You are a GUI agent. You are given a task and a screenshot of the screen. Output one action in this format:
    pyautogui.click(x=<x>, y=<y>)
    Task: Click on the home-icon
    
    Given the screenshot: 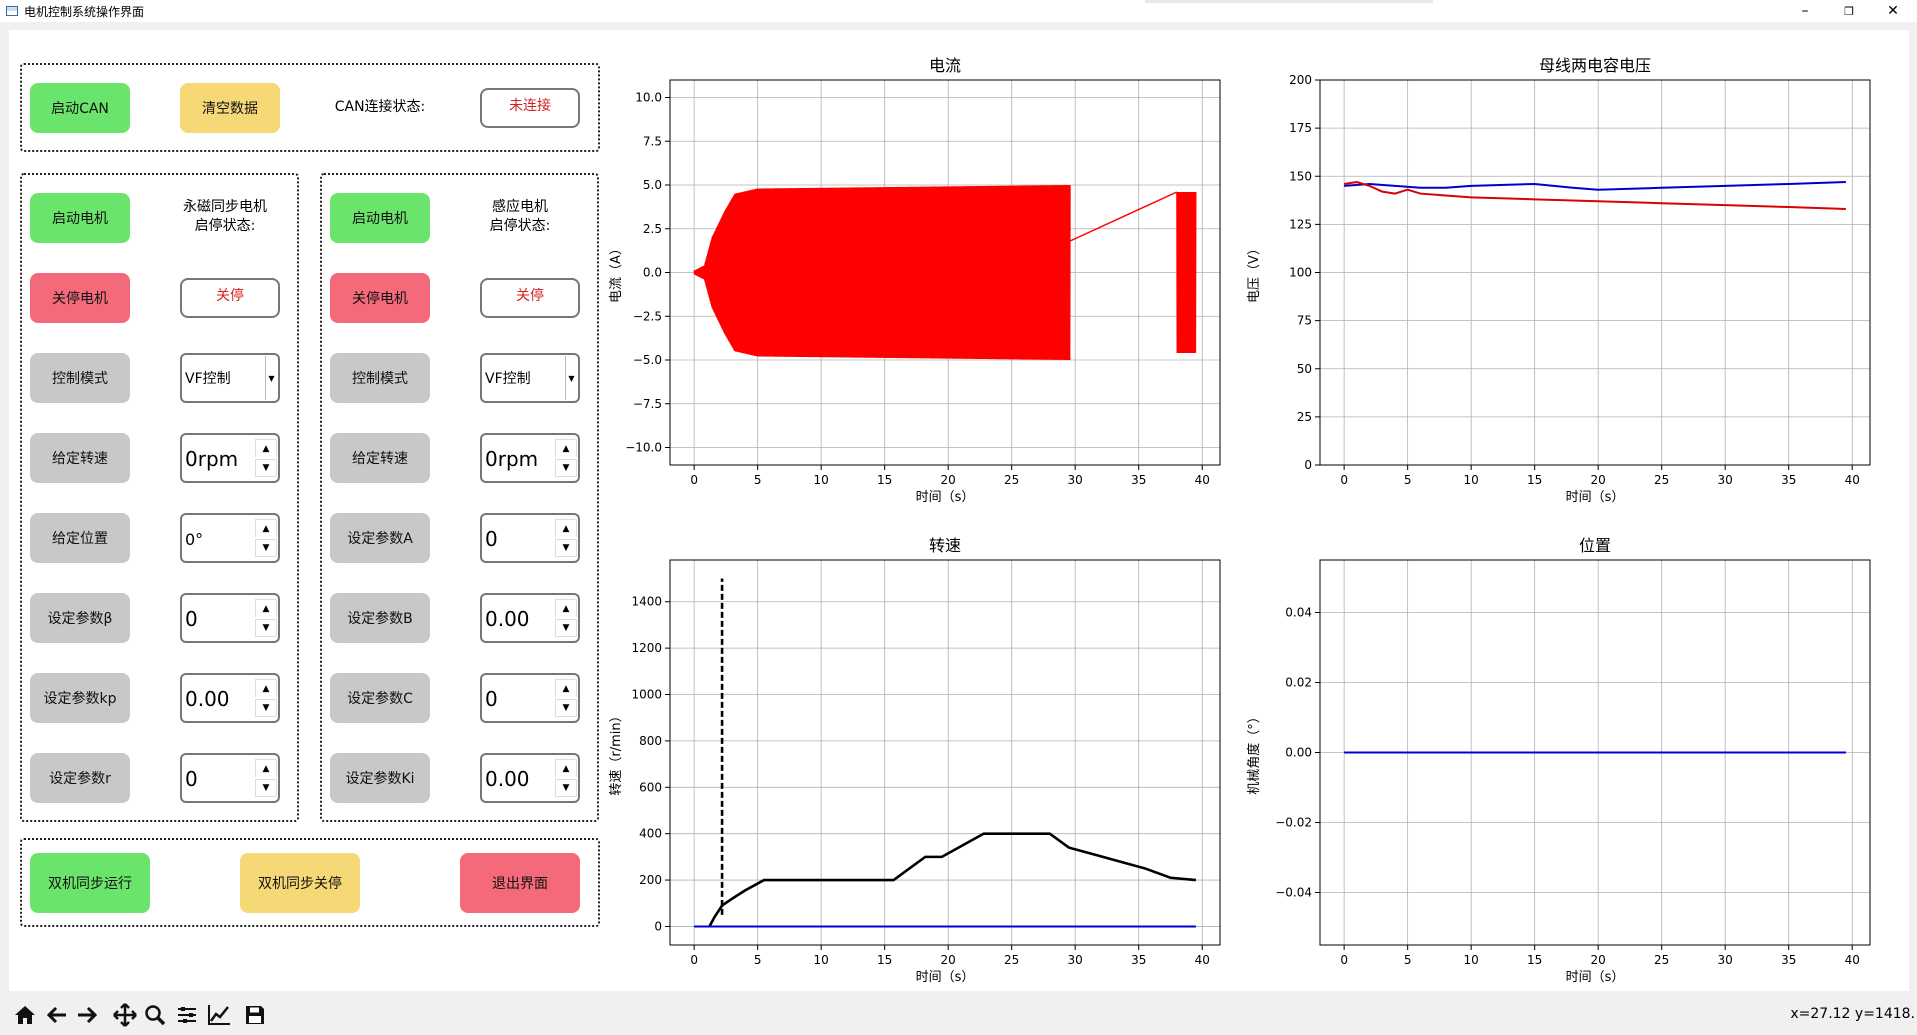 What is the action you would take?
    pyautogui.click(x=25, y=1015)
    